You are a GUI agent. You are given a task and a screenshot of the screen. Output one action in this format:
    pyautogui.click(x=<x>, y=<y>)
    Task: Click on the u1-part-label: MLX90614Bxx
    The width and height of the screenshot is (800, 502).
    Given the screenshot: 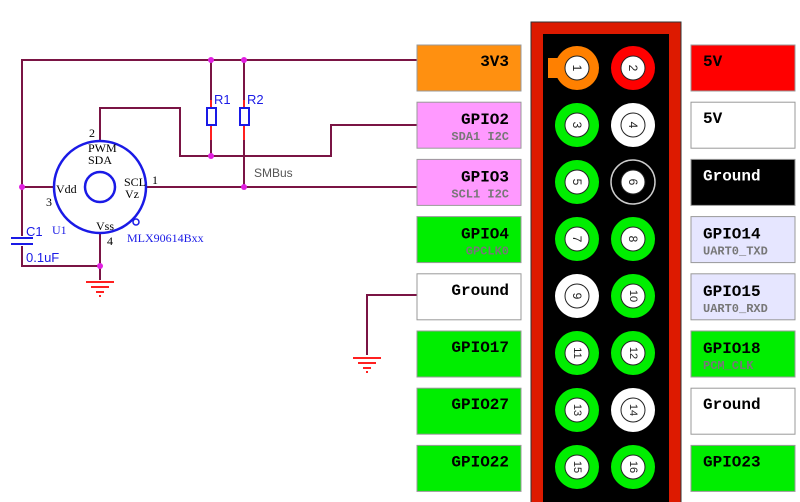 What is the action you would take?
    pyautogui.click(x=165, y=238)
    